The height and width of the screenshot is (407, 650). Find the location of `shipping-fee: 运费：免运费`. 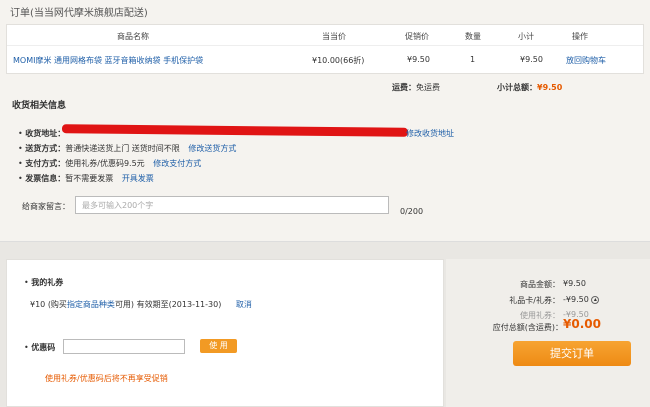

shipping-fee: 运费：免运费 is located at coordinates (416, 87).